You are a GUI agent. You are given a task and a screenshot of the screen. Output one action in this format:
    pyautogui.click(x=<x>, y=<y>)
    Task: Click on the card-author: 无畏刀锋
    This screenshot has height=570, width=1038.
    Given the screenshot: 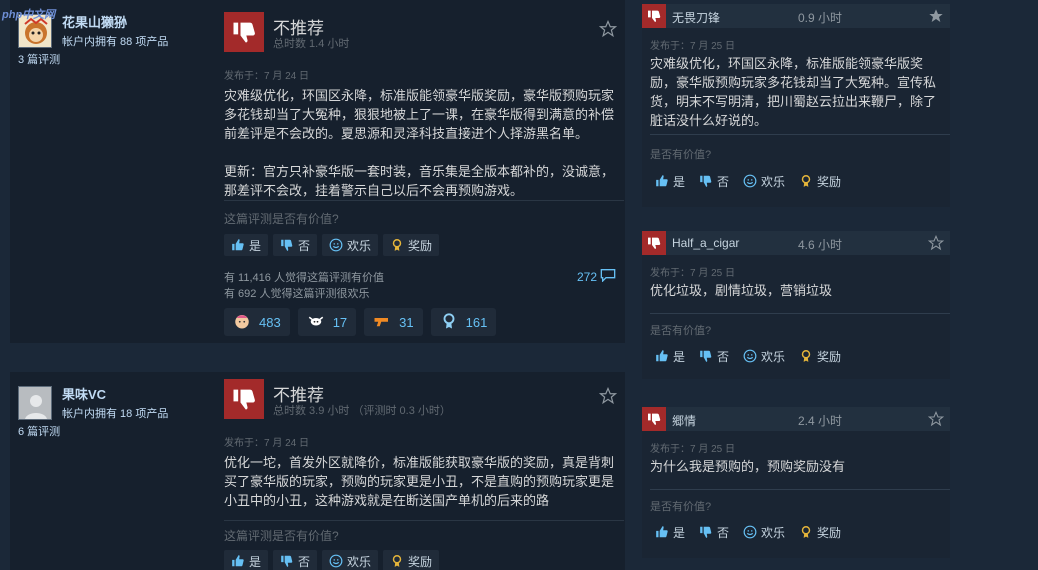 What is the action you would take?
    pyautogui.click(x=696, y=17)
    